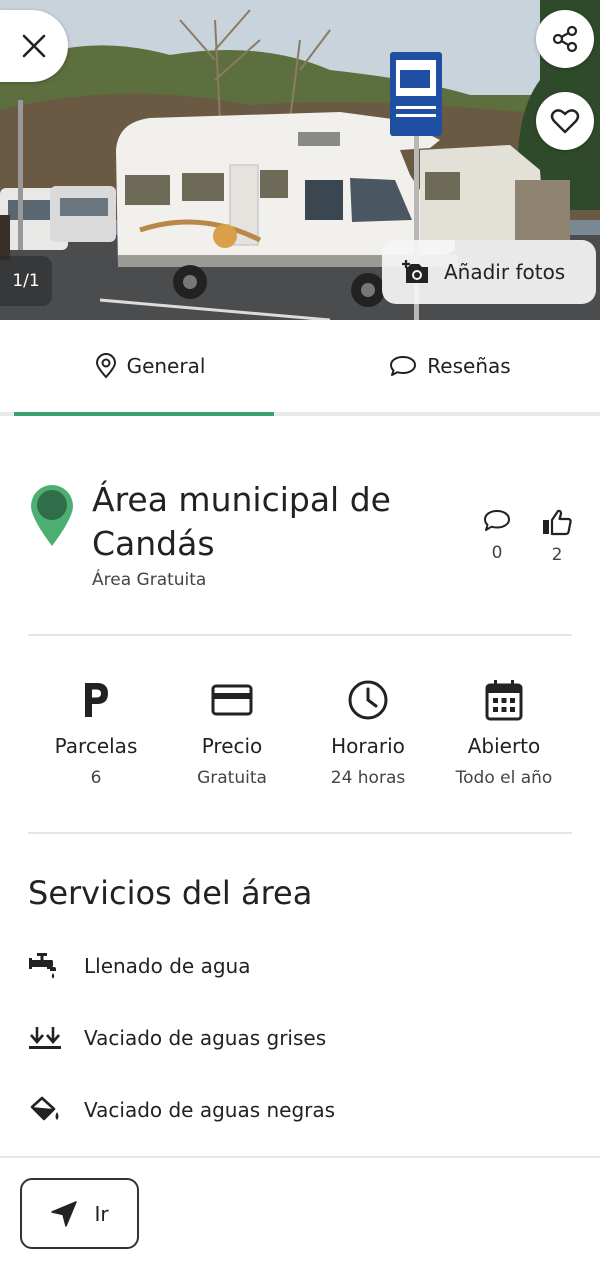 This screenshot has height=1266, width=600. What do you see at coordinates (504, 778) in the screenshot?
I see `info-open-value: Todo el año` at bounding box center [504, 778].